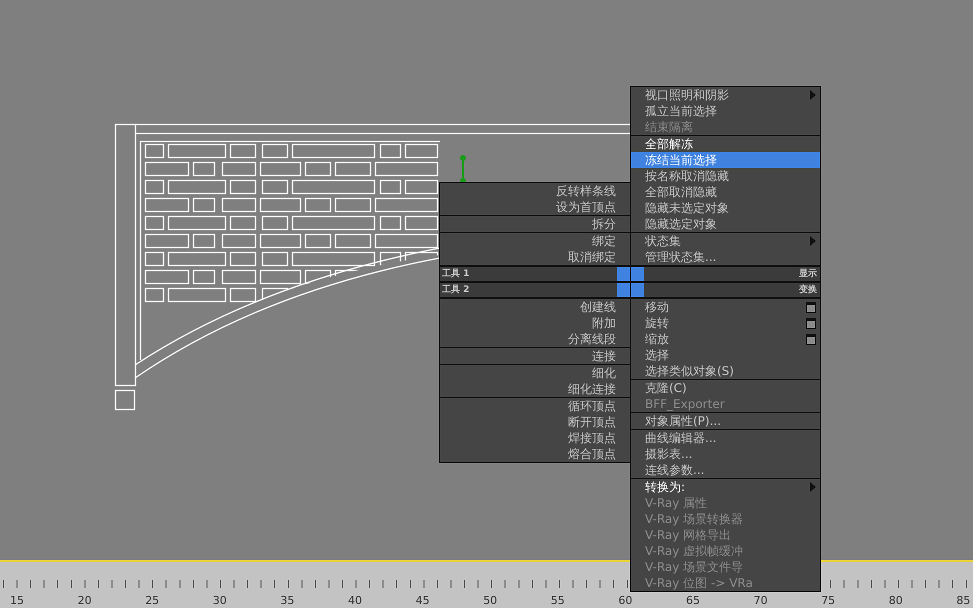 The height and width of the screenshot is (608, 973). What do you see at coordinates (725, 192) in the screenshot?
I see `menu-item: 全部取消隐藏` at bounding box center [725, 192].